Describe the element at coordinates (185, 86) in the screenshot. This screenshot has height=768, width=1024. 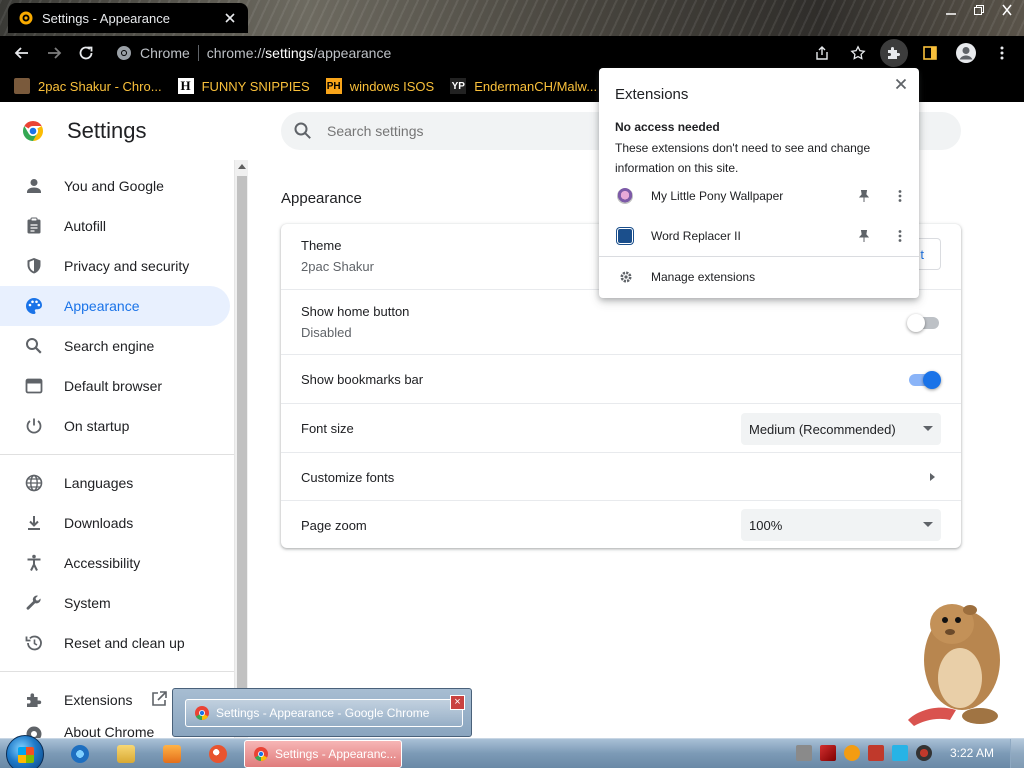
I see `h-logo-icon: H` at that location.